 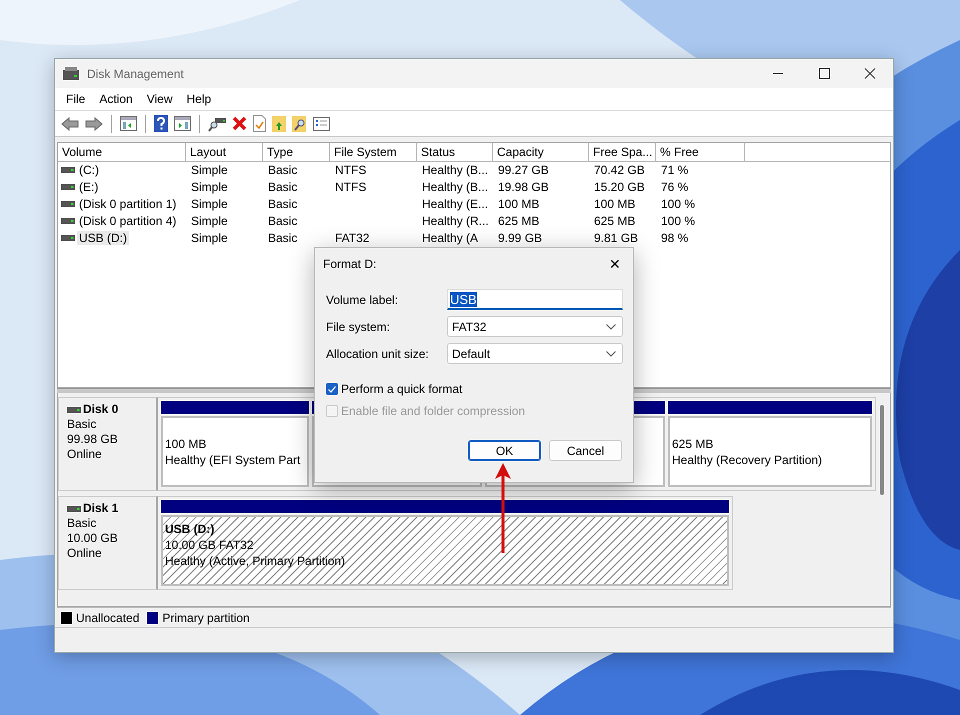 I want to click on column-header: Status, so click(x=455, y=152).